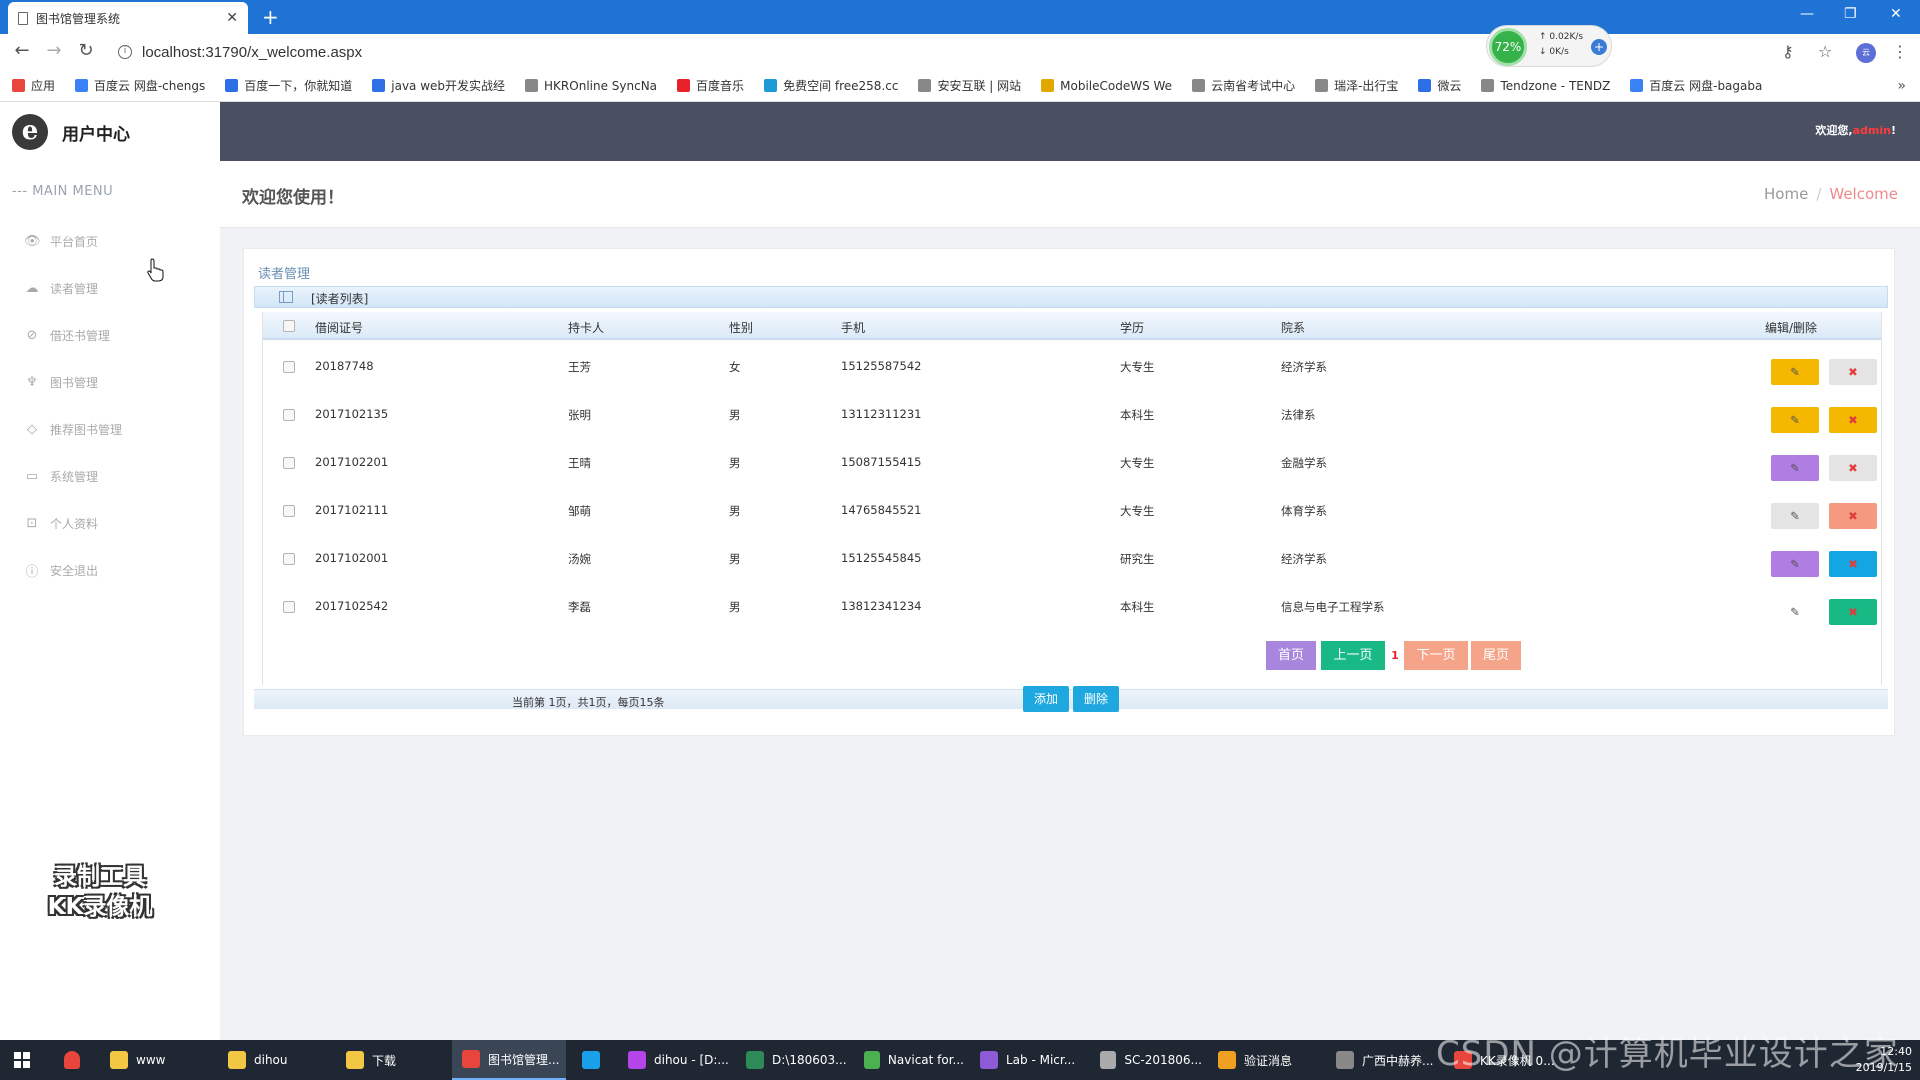 This screenshot has height=1080, width=1920. Describe the element at coordinates (969, 85) in the screenshot. I see `bookmark-item: 安安互联 | 网站` at that location.